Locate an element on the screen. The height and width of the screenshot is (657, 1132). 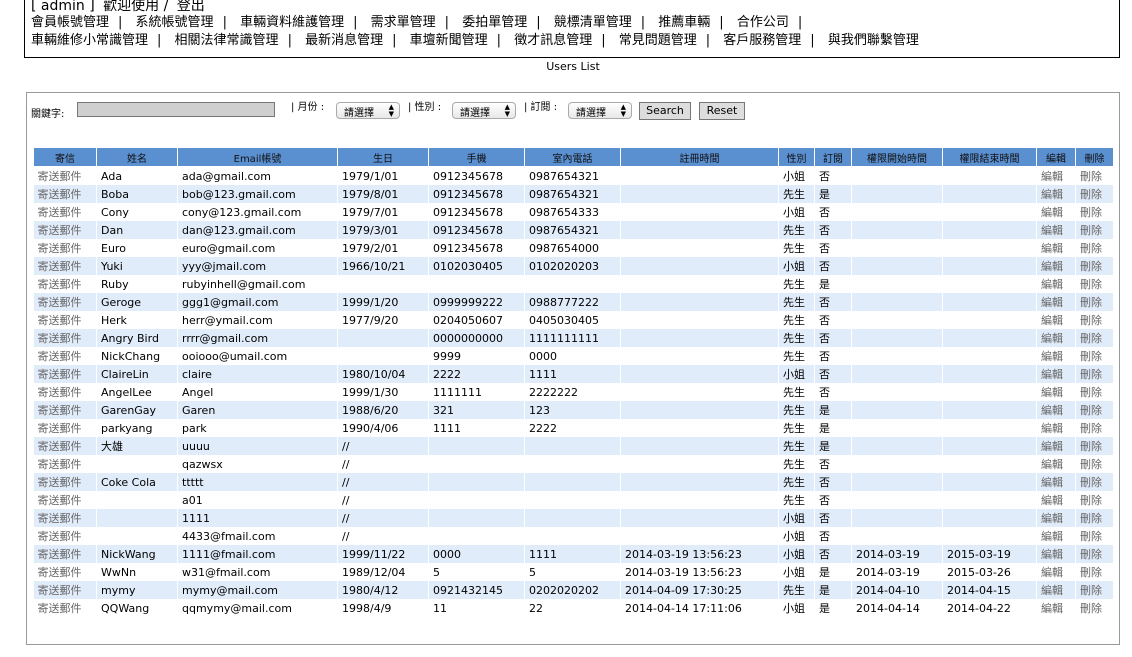
nav-repair-tips: 車輛維修小常識管理 is located at coordinates (89, 40).